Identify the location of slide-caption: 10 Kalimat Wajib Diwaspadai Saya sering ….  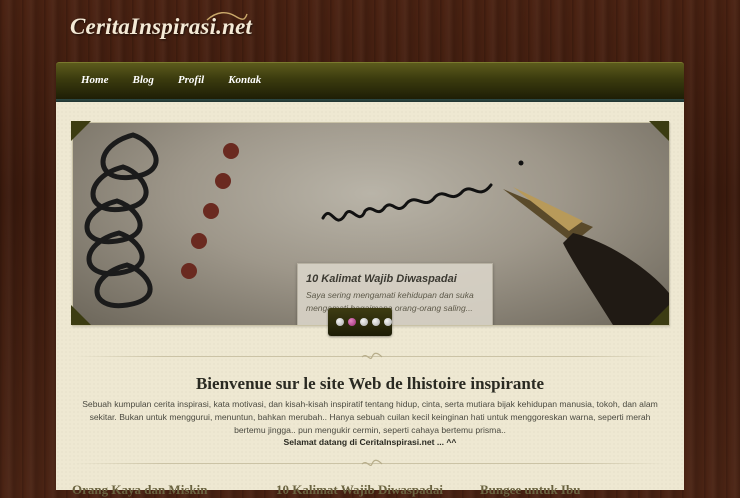
(395, 294).